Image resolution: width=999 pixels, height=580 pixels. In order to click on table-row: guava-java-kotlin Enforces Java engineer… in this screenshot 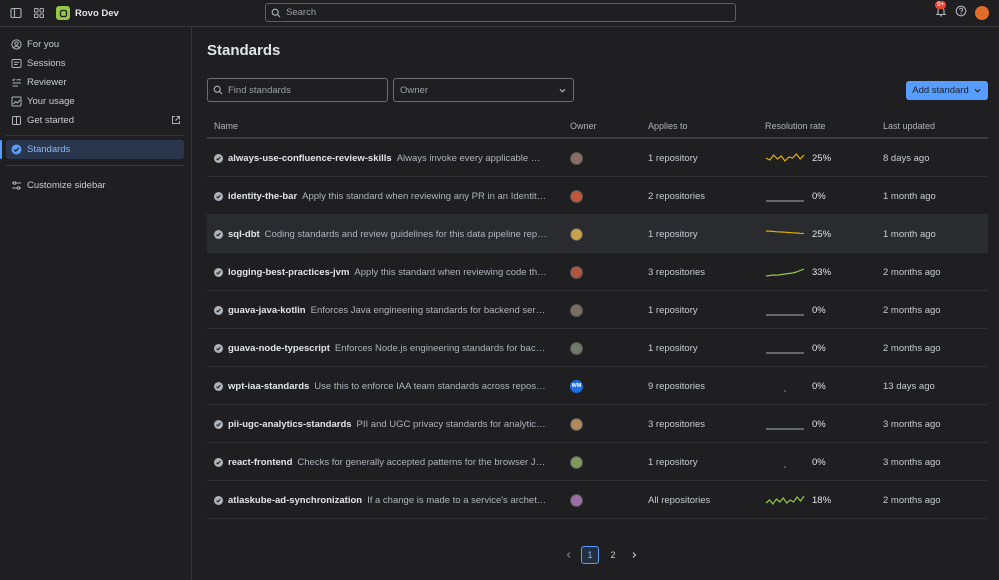, I will do `click(597, 310)`.